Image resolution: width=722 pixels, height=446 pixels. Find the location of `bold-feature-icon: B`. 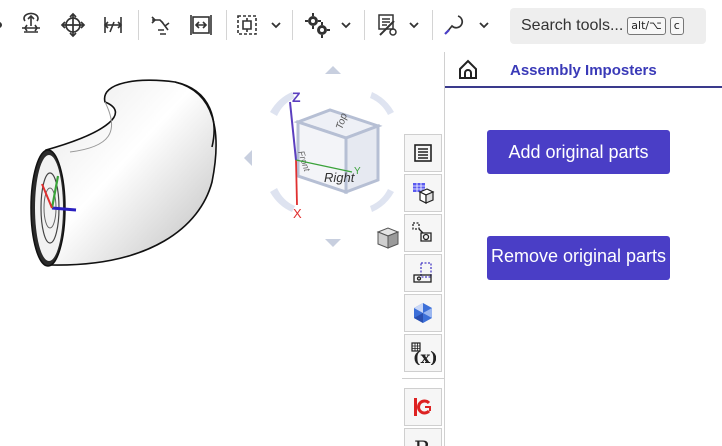

bold-feature-icon: B is located at coordinates (423, 437).